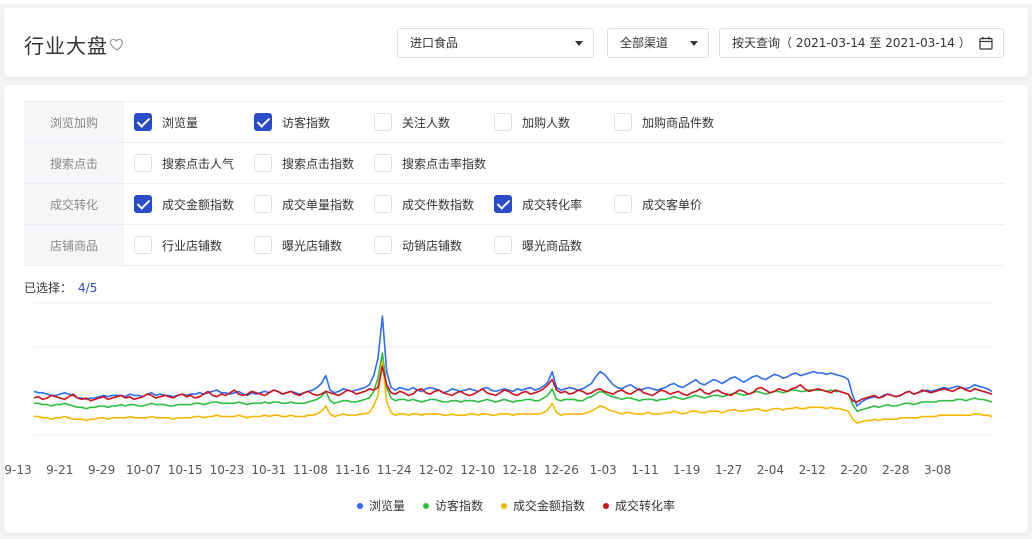 The width and height of the screenshot is (1032, 539). Describe the element at coordinates (17, 470) in the screenshot. I see `x-tick-label: 9-13` at that location.